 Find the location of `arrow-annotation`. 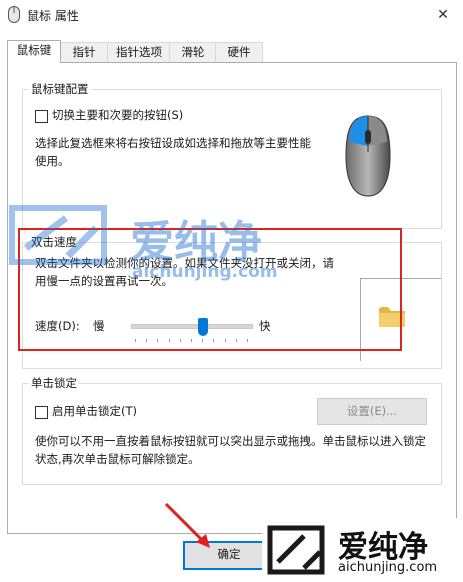

arrow-annotation is located at coordinates (187, 525).